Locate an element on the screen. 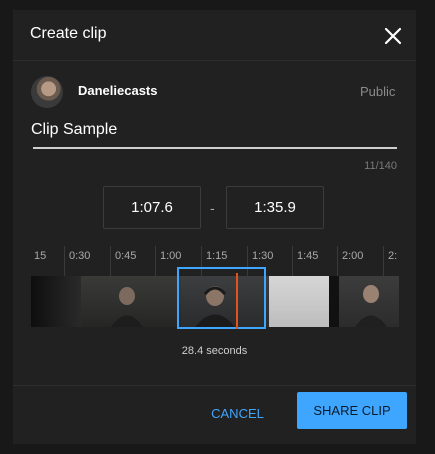 This screenshot has height=454, width=435. channel-name: Daneliecasts is located at coordinates (118, 90).